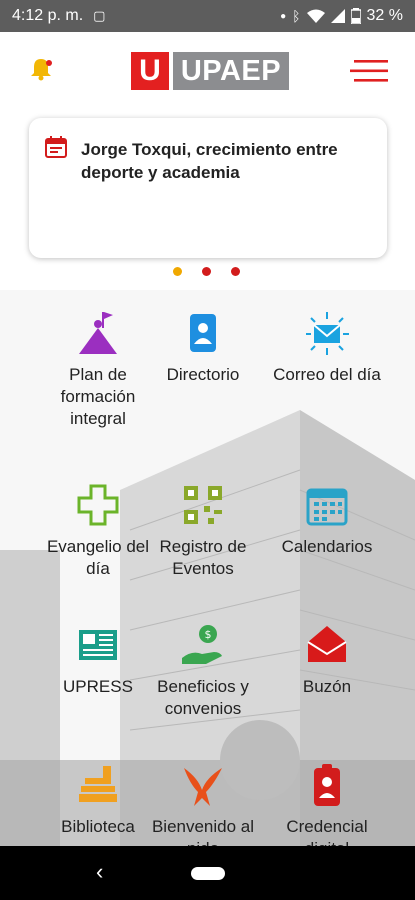  I want to click on bluetooth-icon: ᛒ, so click(296, 16).